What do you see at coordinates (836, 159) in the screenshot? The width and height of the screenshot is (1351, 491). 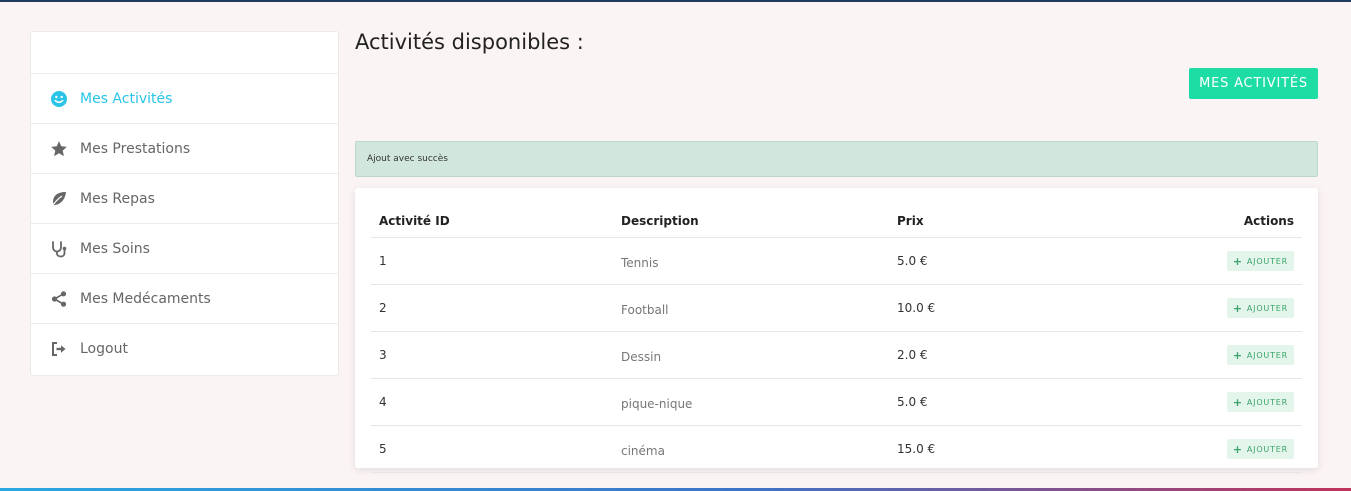 I see `success-alert: Ajout avec succès` at bounding box center [836, 159].